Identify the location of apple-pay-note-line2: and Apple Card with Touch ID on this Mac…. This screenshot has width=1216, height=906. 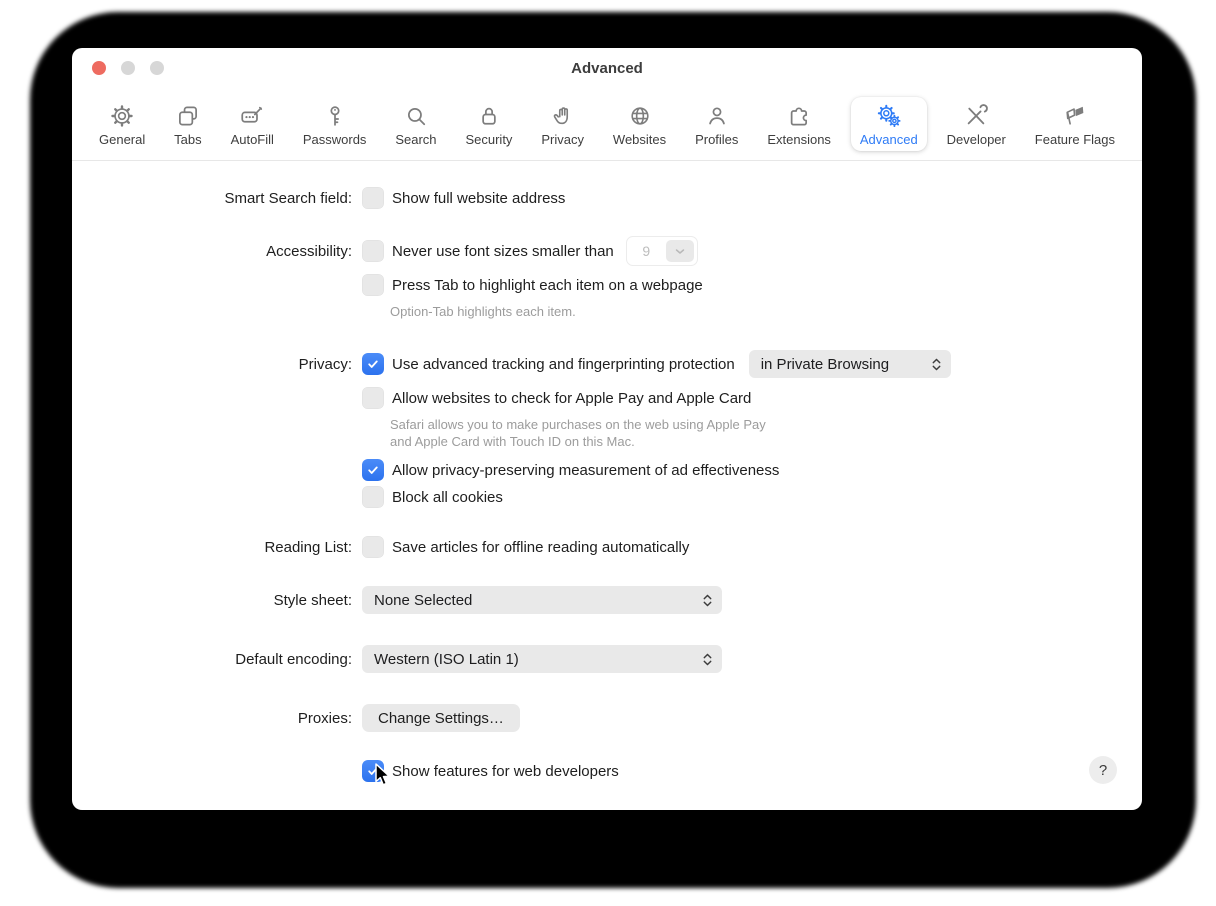
(512, 441).